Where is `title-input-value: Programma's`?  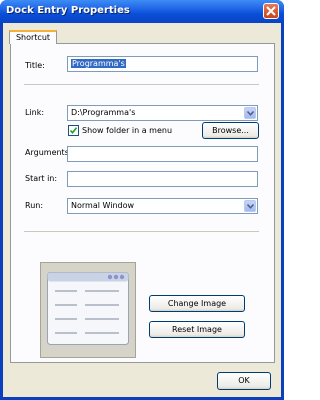
title-input-value: Programma's is located at coordinates (98, 63).